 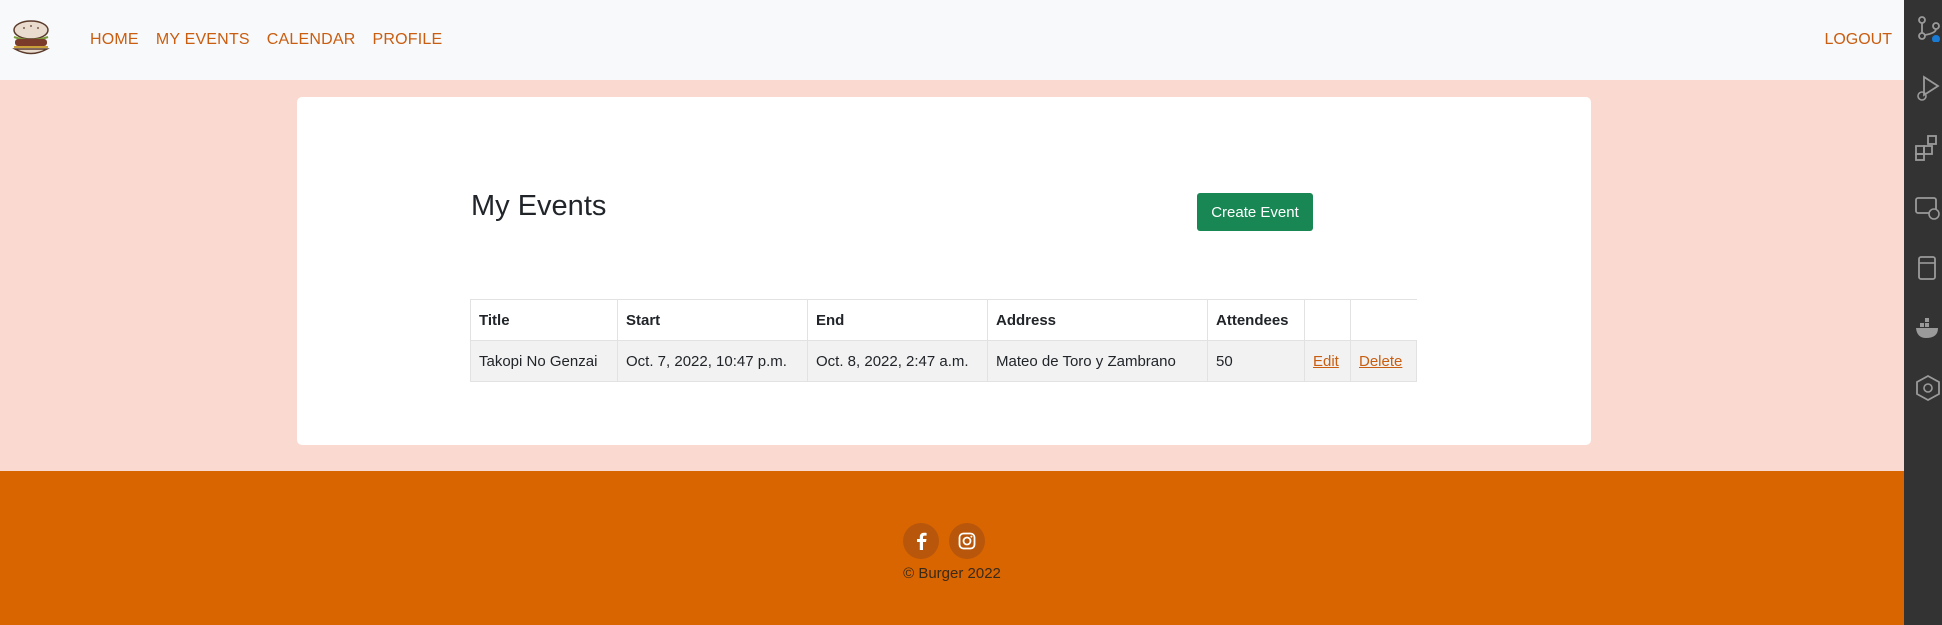 I want to click on nav-my-events-link: MY EVENTS, so click(x=203, y=40).